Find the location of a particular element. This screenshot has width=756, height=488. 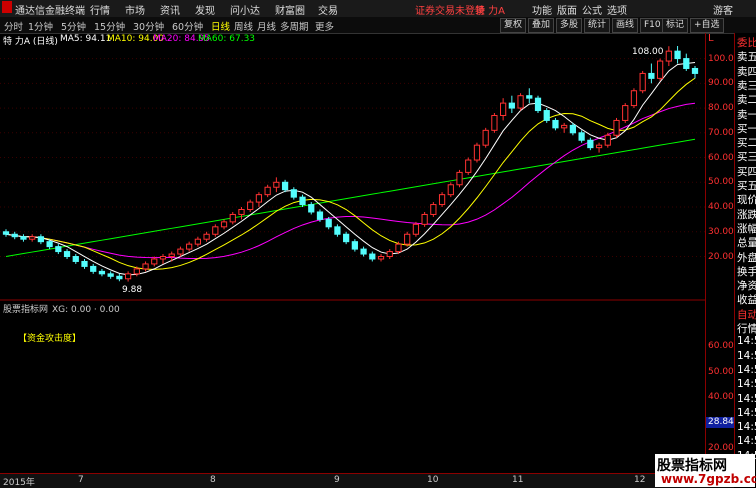

menu-trade: 交易 is located at coordinates (328, 9).